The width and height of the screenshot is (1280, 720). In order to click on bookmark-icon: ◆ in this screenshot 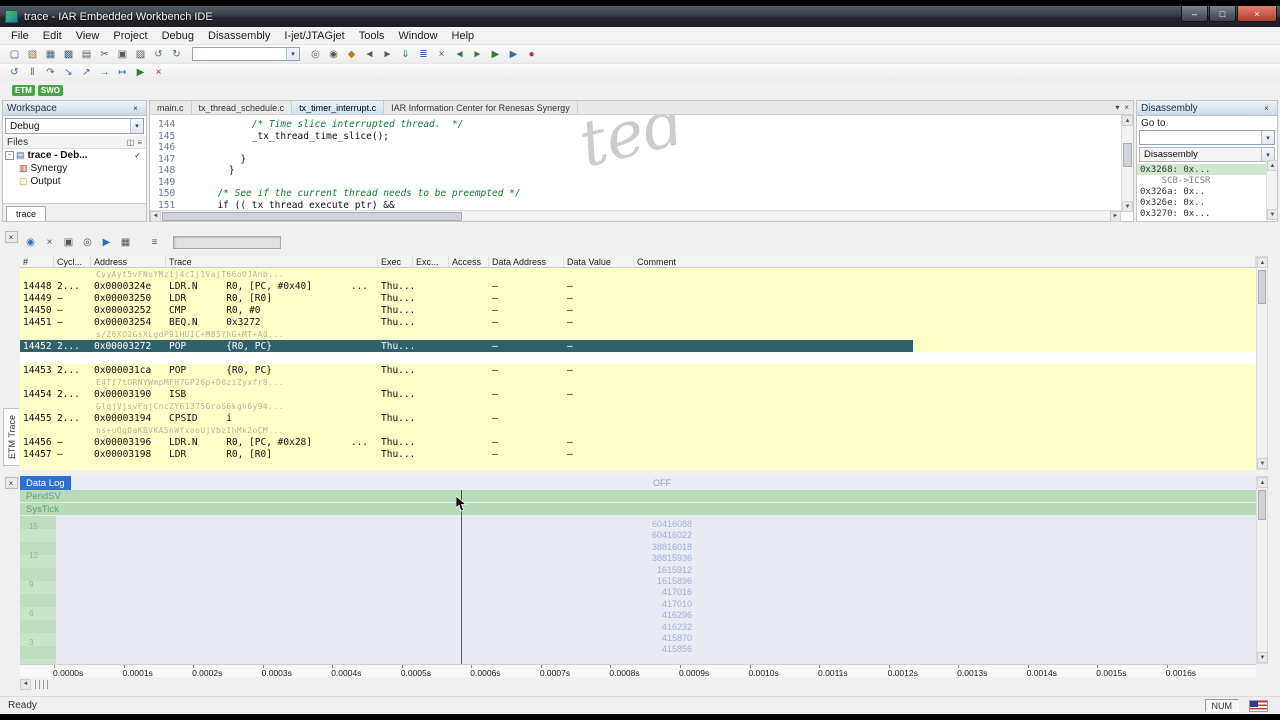, I will do `click(351, 54)`.